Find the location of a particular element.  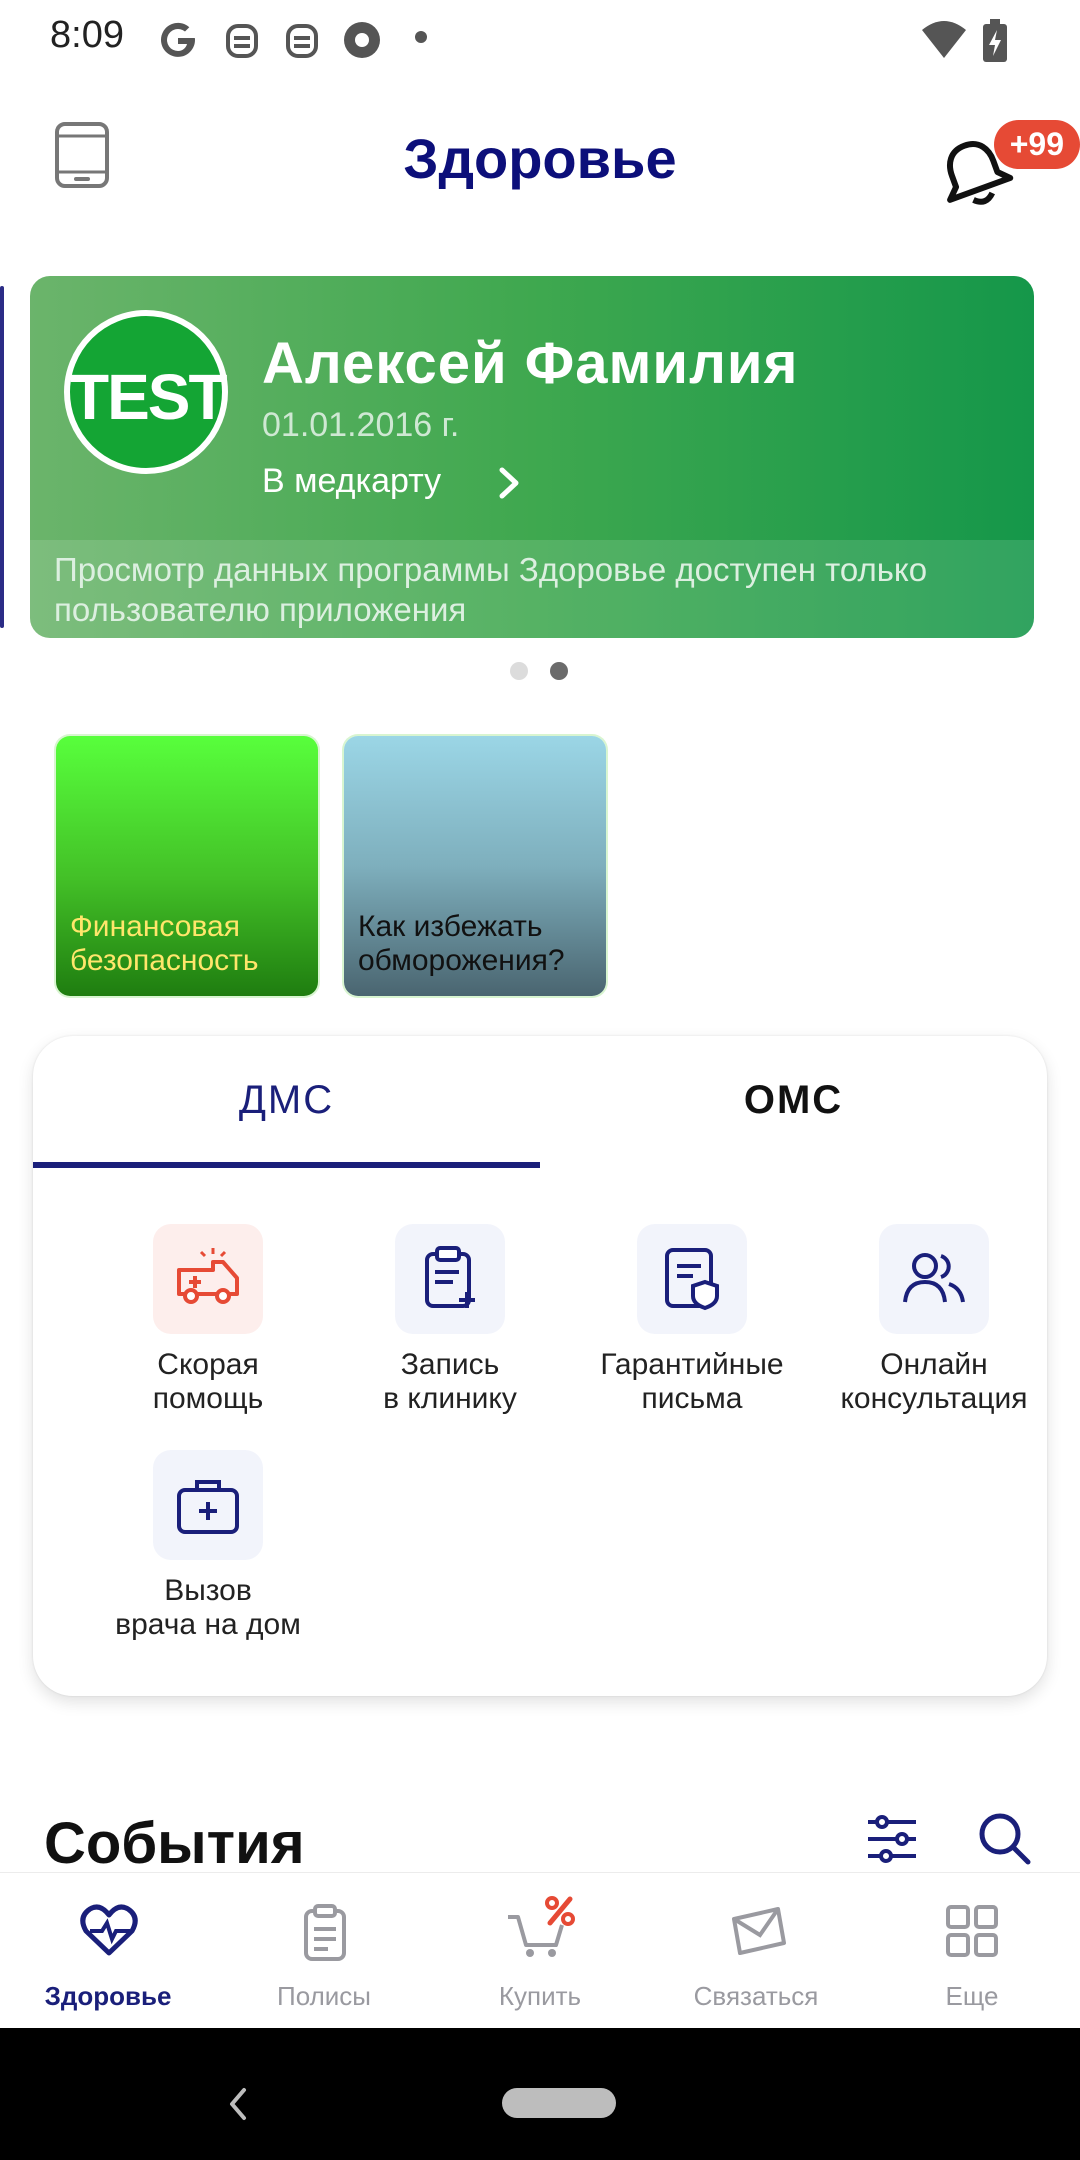

users-icon is located at coordinates (934, 1278).